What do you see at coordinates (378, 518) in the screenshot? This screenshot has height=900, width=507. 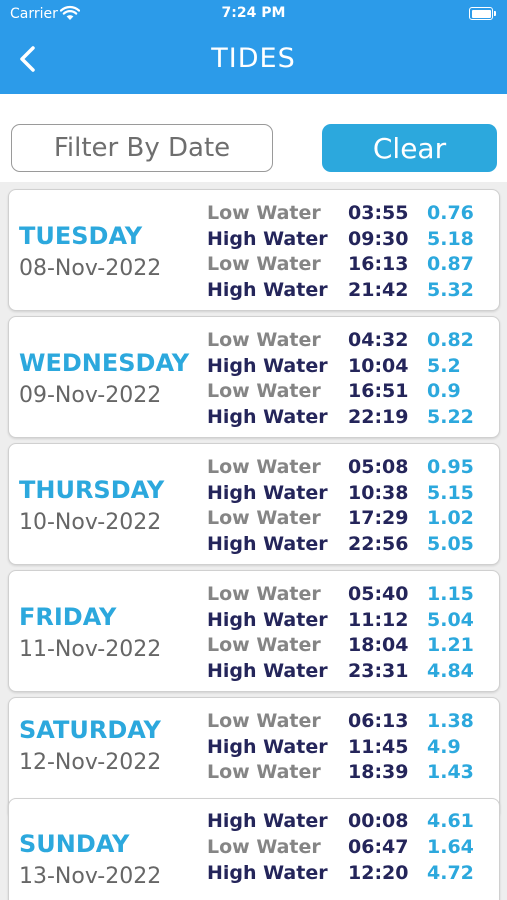 I see `tide-time: 17:29` at bounding box center [378, 518].